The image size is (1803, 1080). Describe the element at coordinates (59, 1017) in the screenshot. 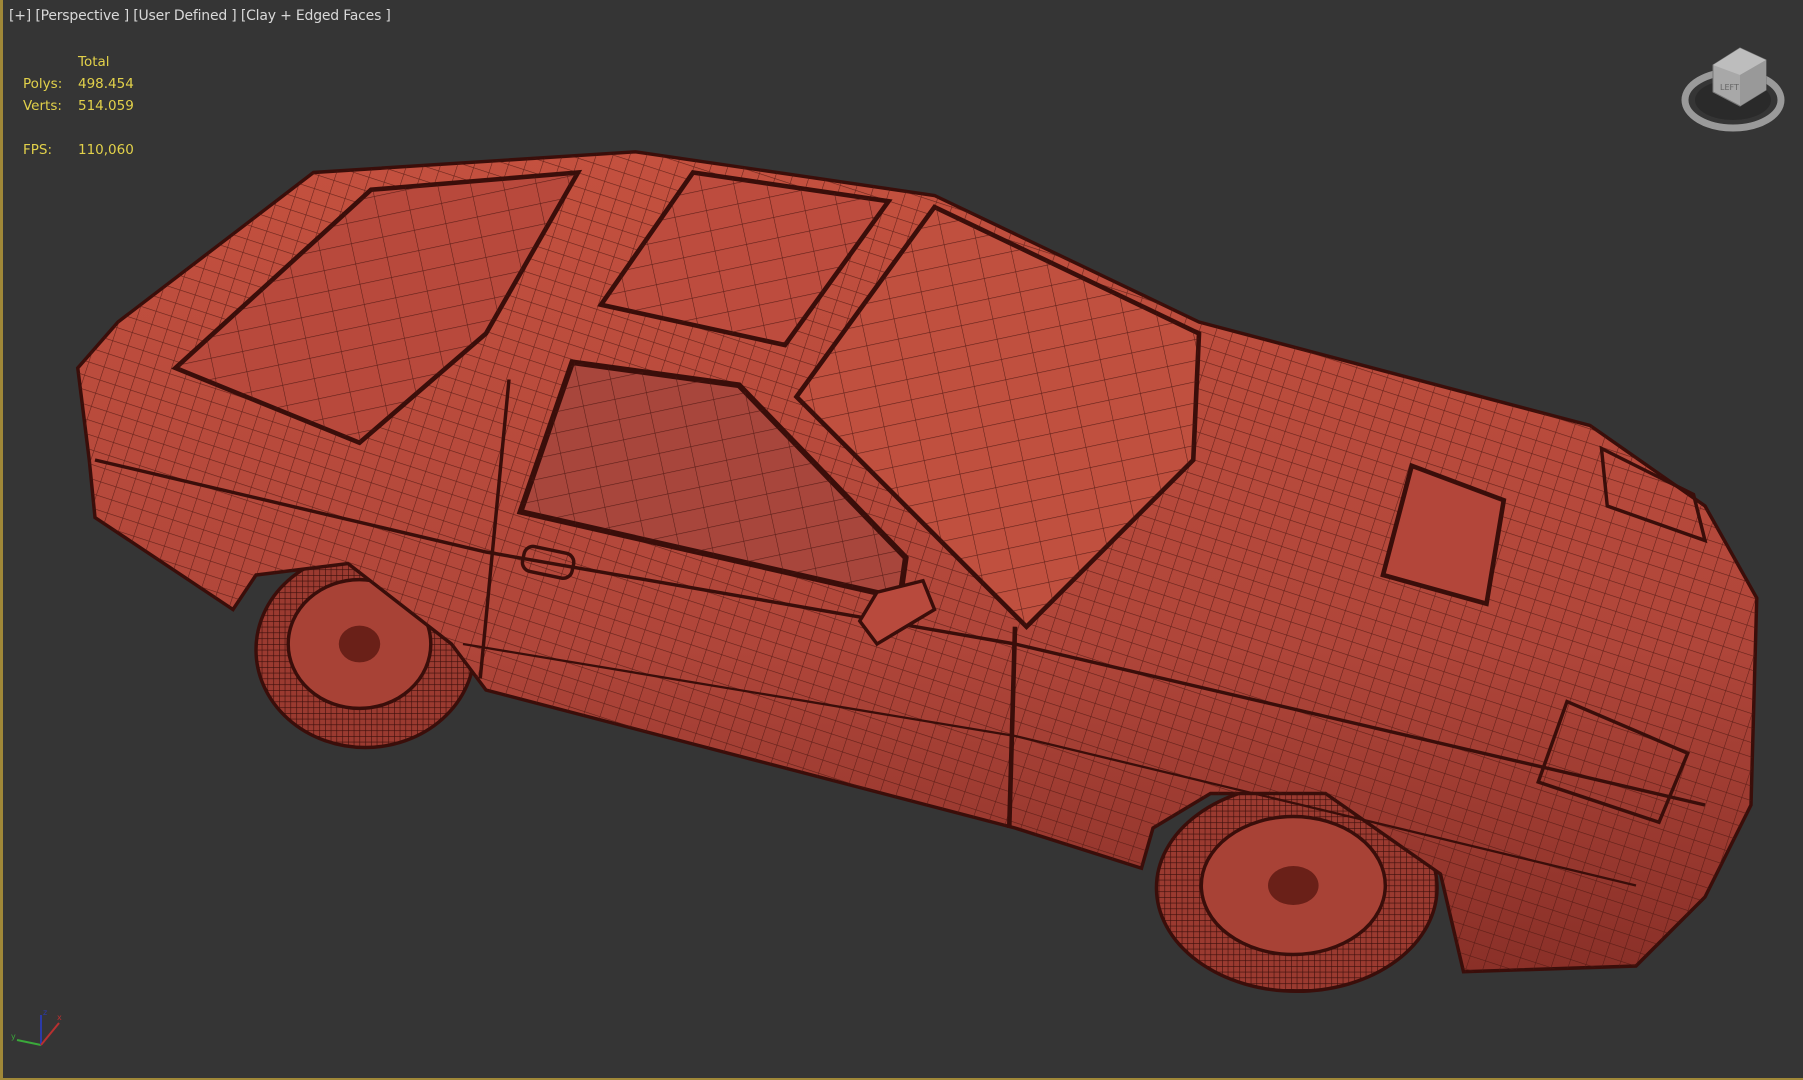

I see `svg-text: x` at that location.